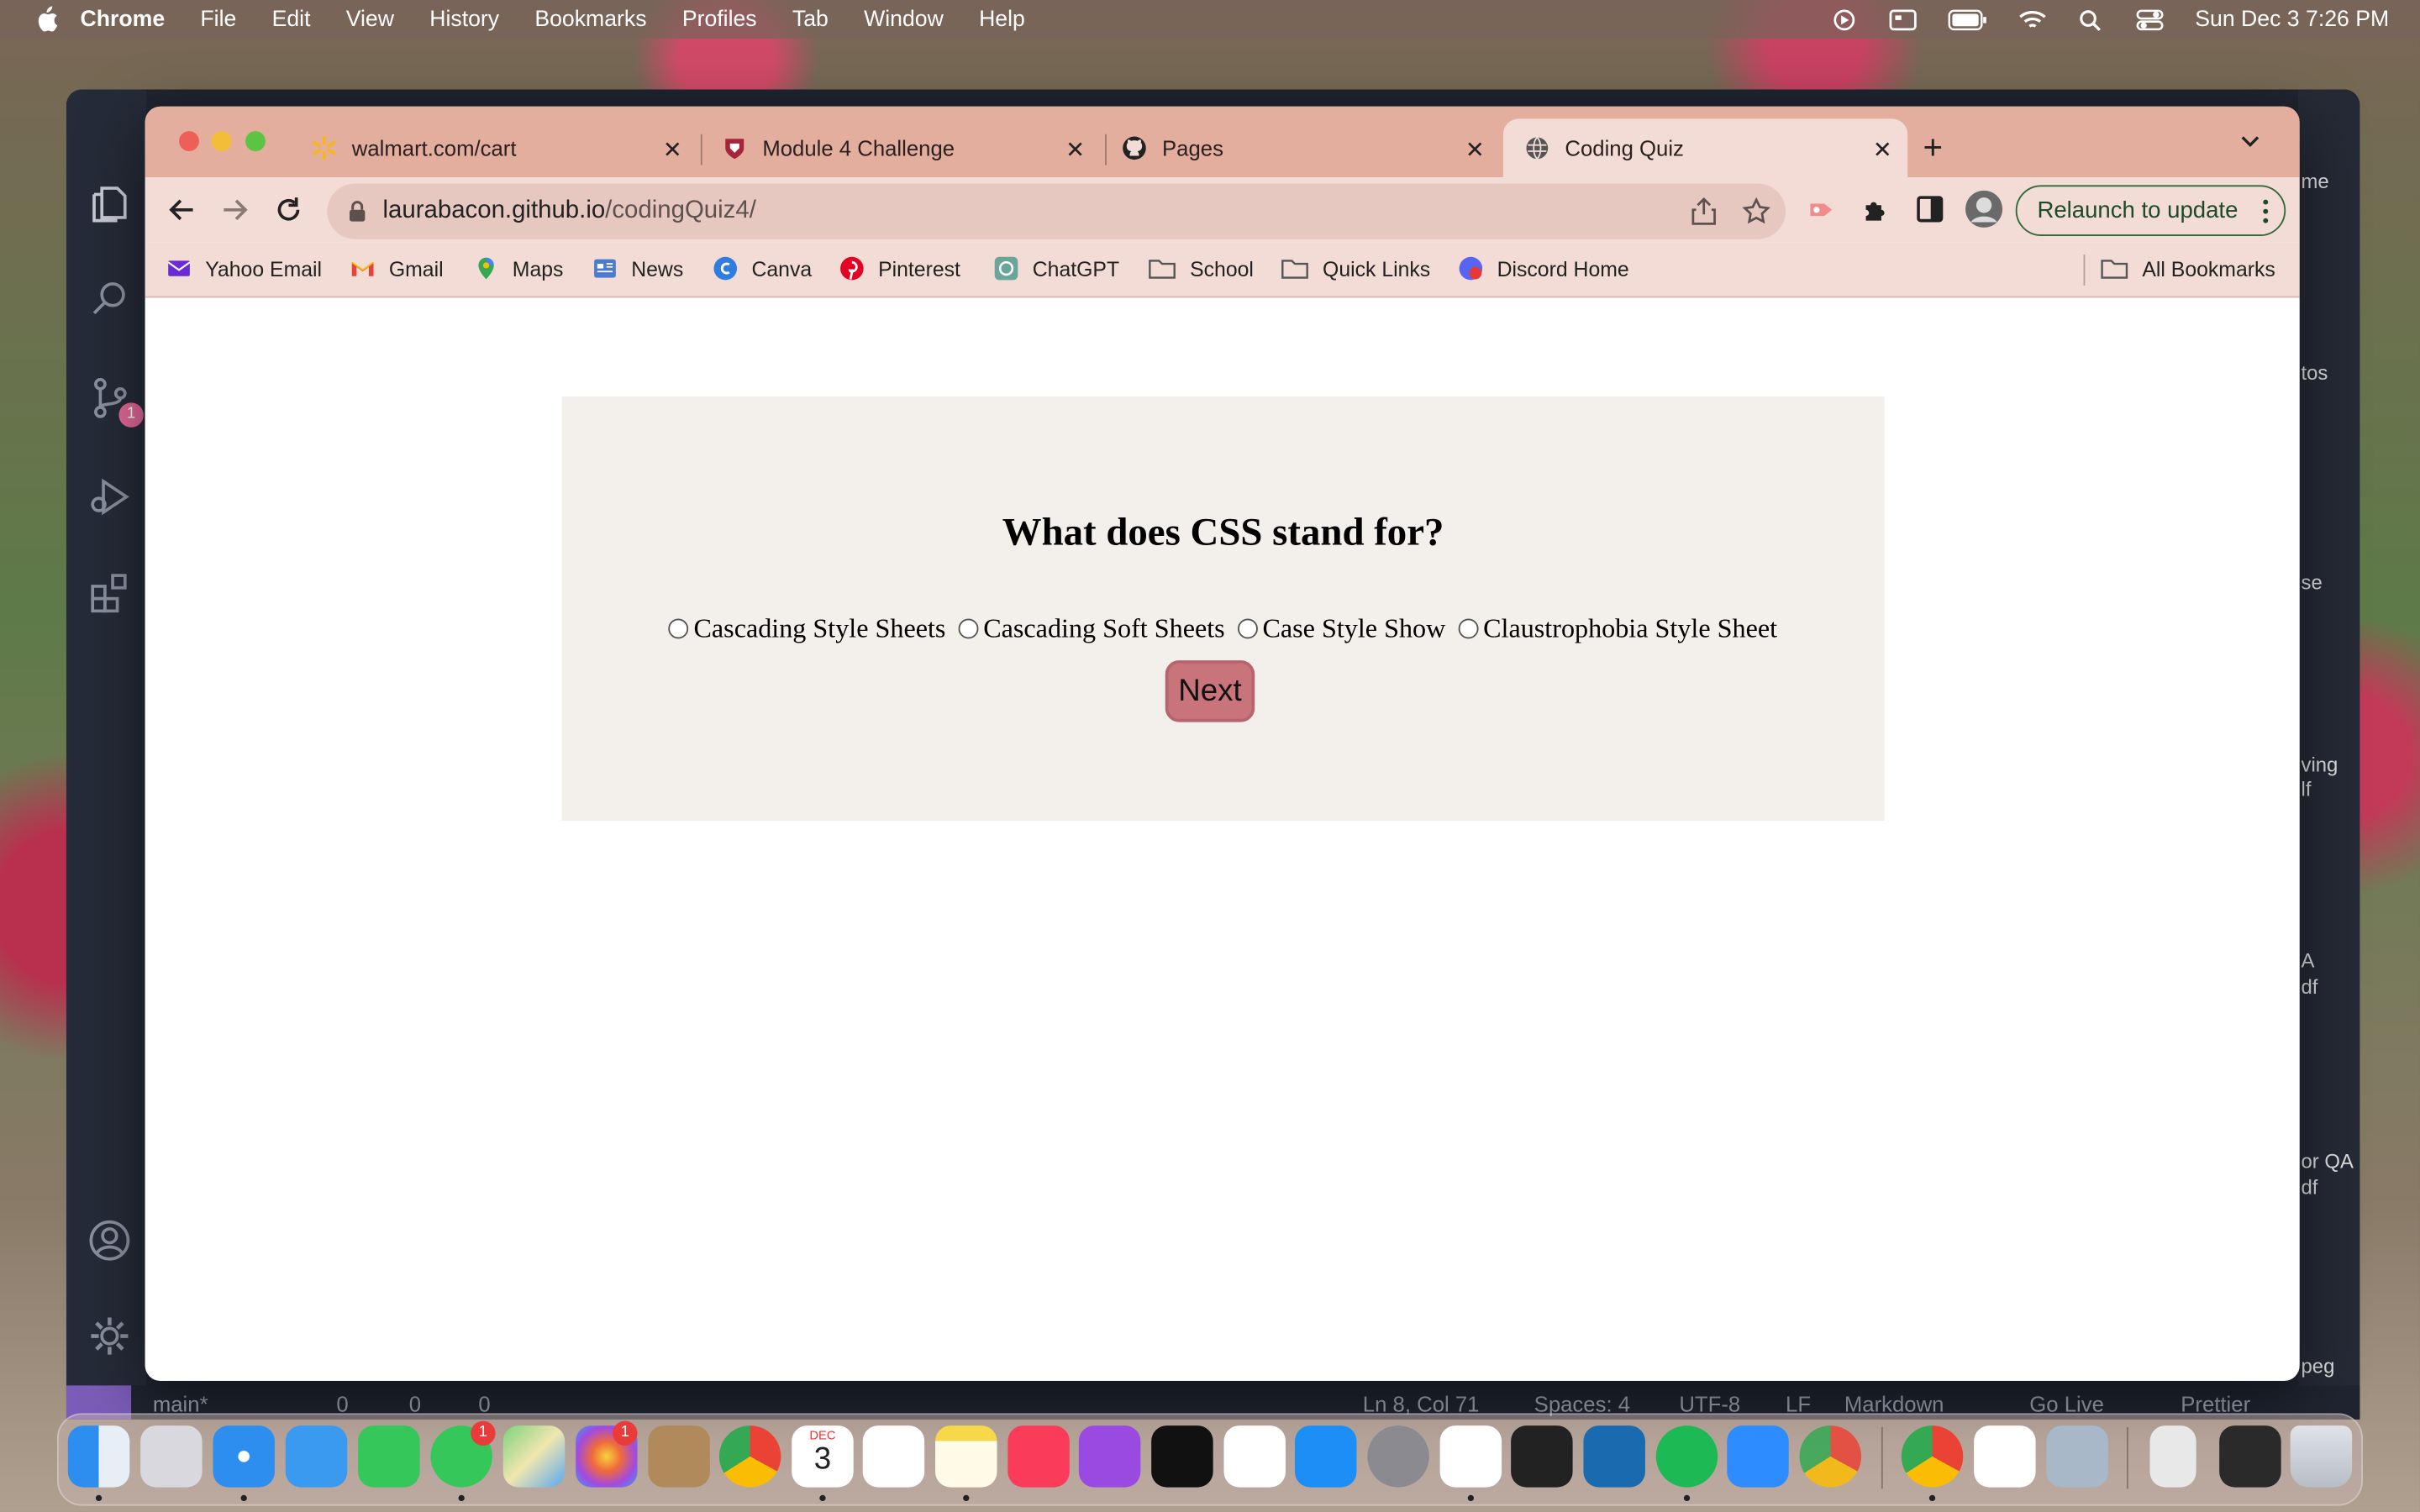  What do you see at coordinates (823, 1456) in the screenshot?
I see `calendar-icon: DEC 3` at bounding box center [823, 1456].